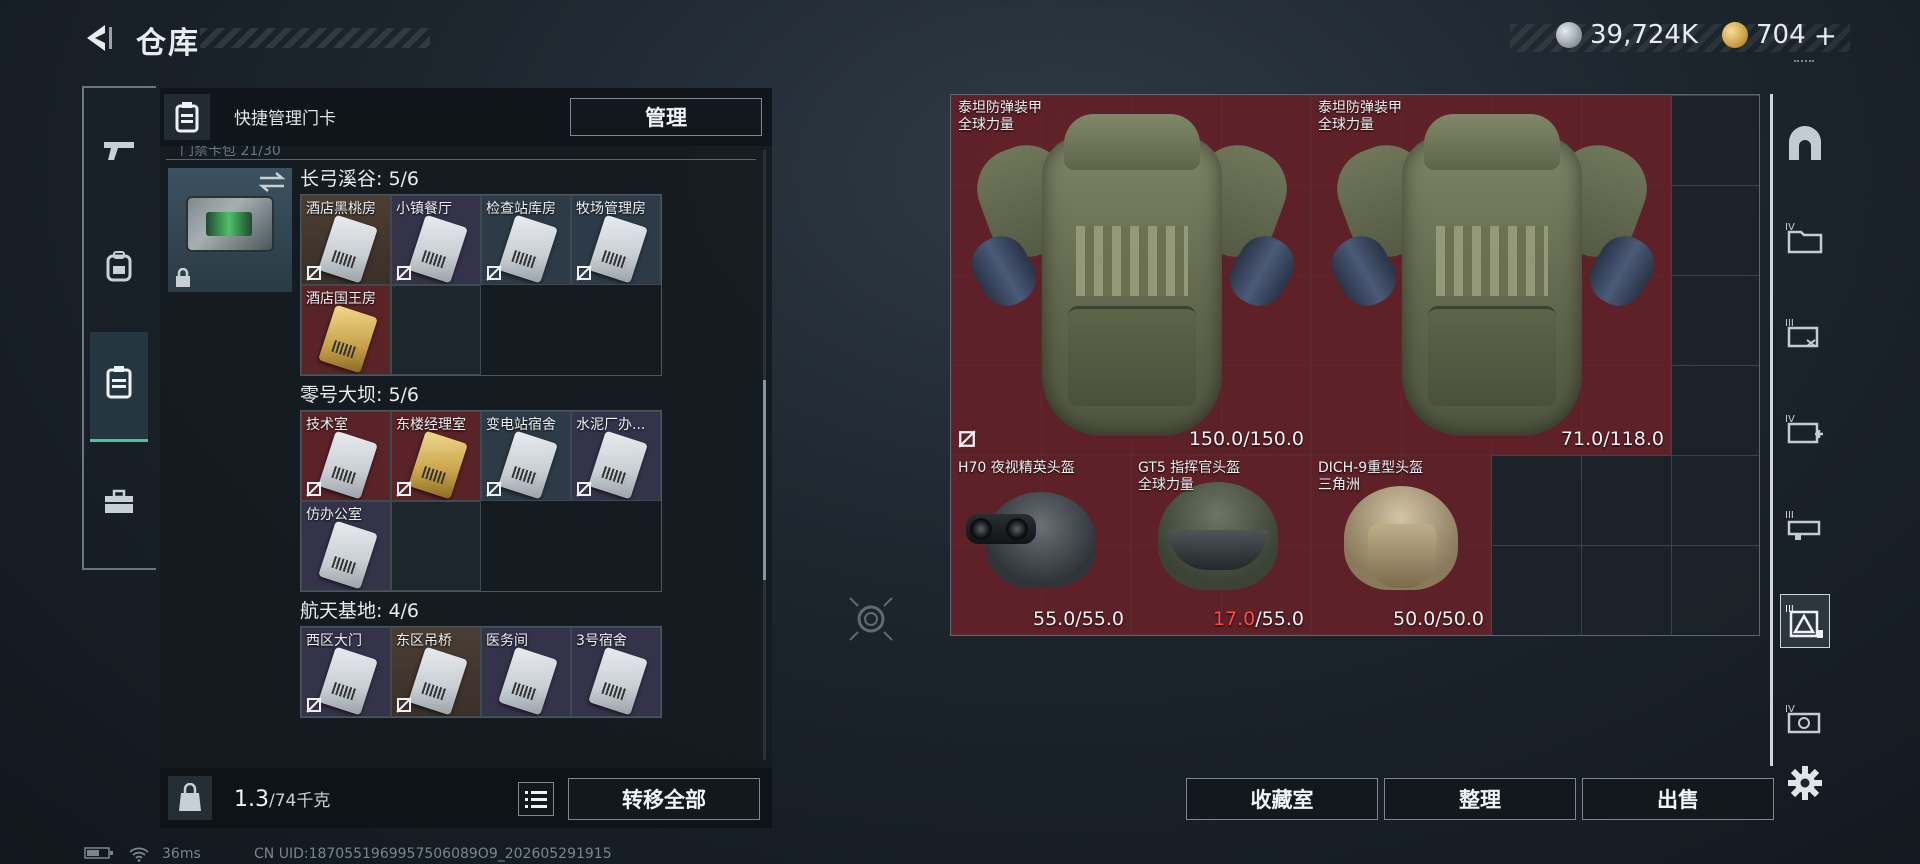 This screenshot has width=1920, height=864. I want to click on keycard-slot: 东楼经理室, so click(436, 456).